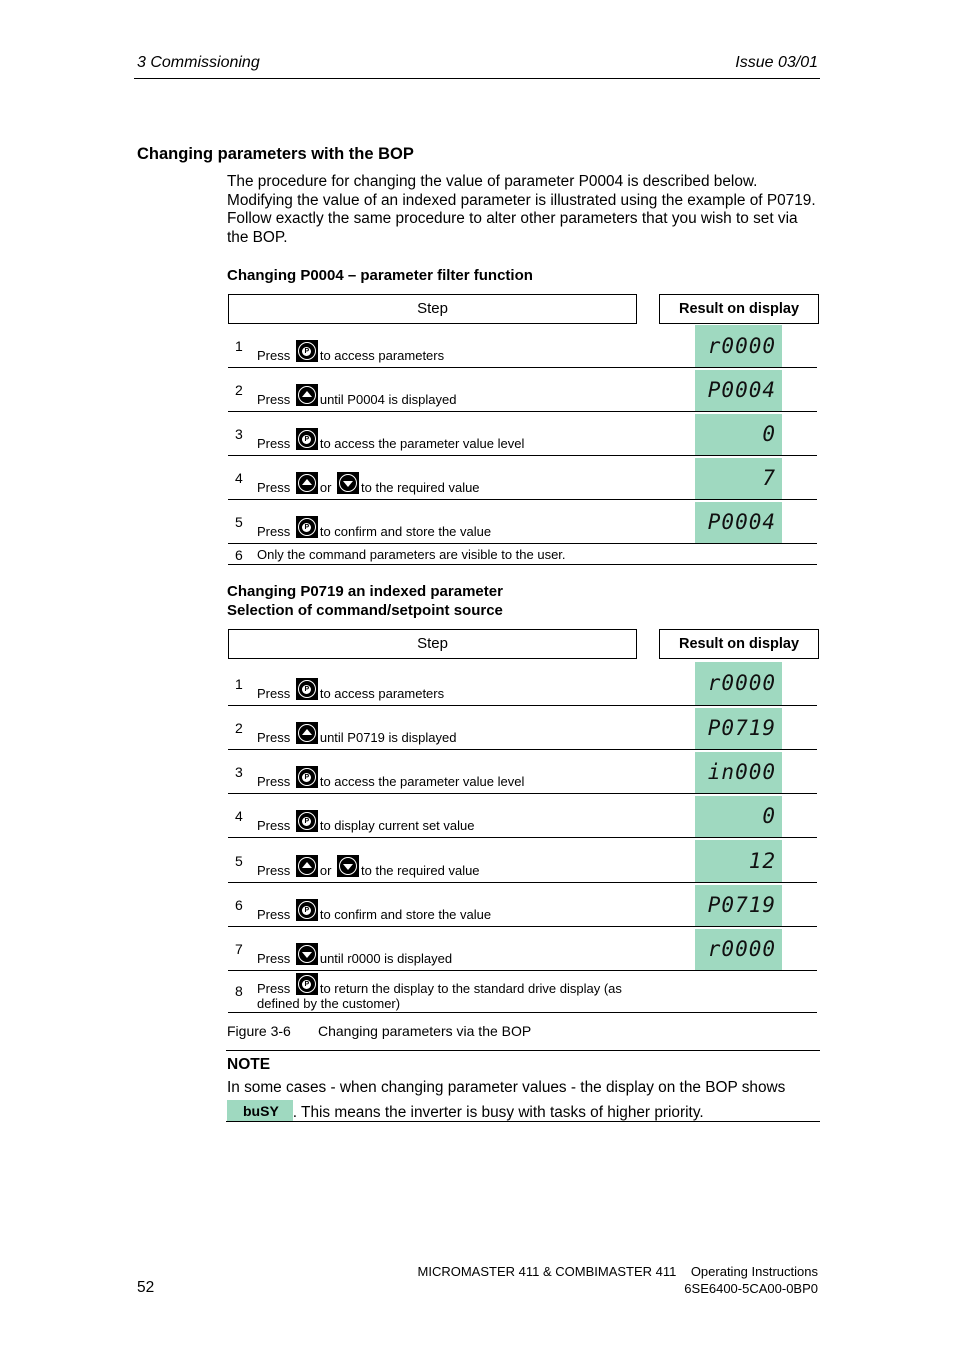  Describe the element at coordinates (522, 949) in the screenshot. I see `table-row: 7 Press until r0000 is displayed r0000` at that location.